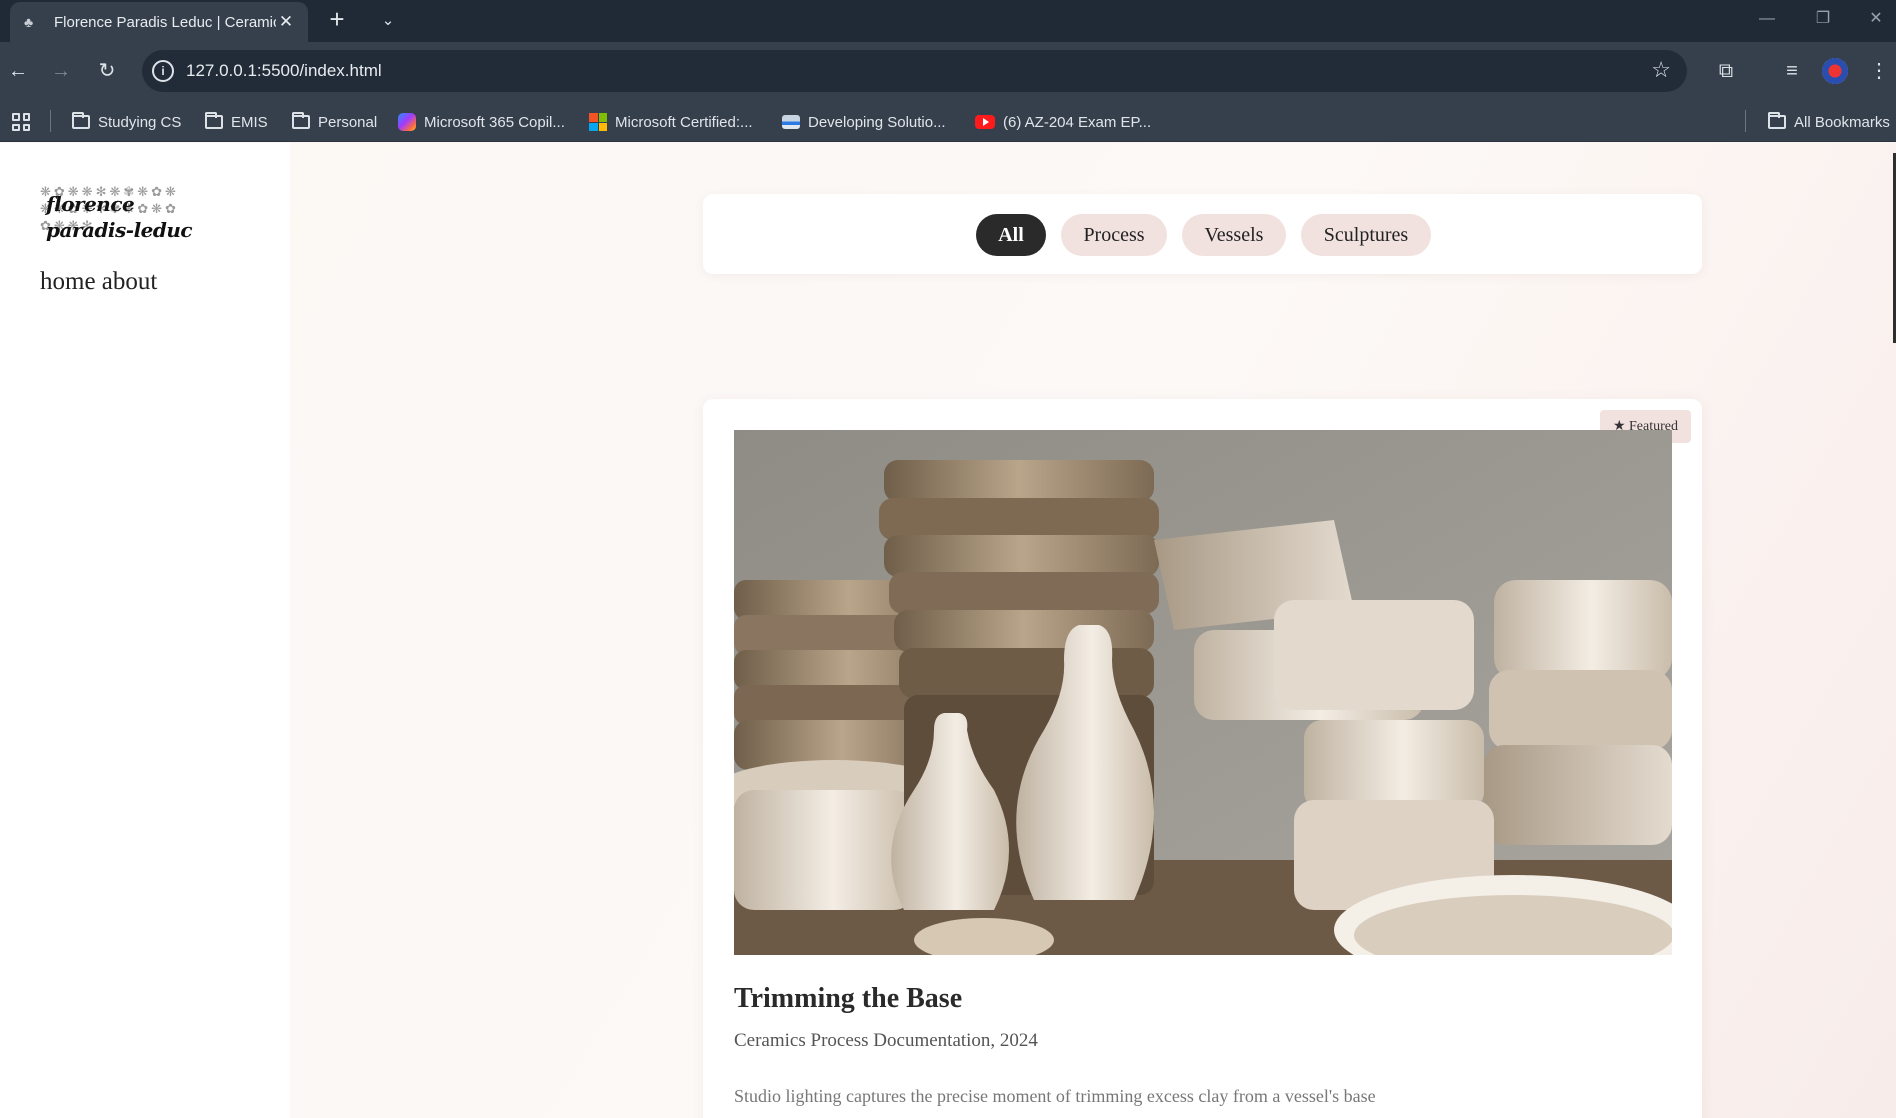 The image size is (1896, 1118). I want to click on logo-line-1: florence, so click(90, 204).